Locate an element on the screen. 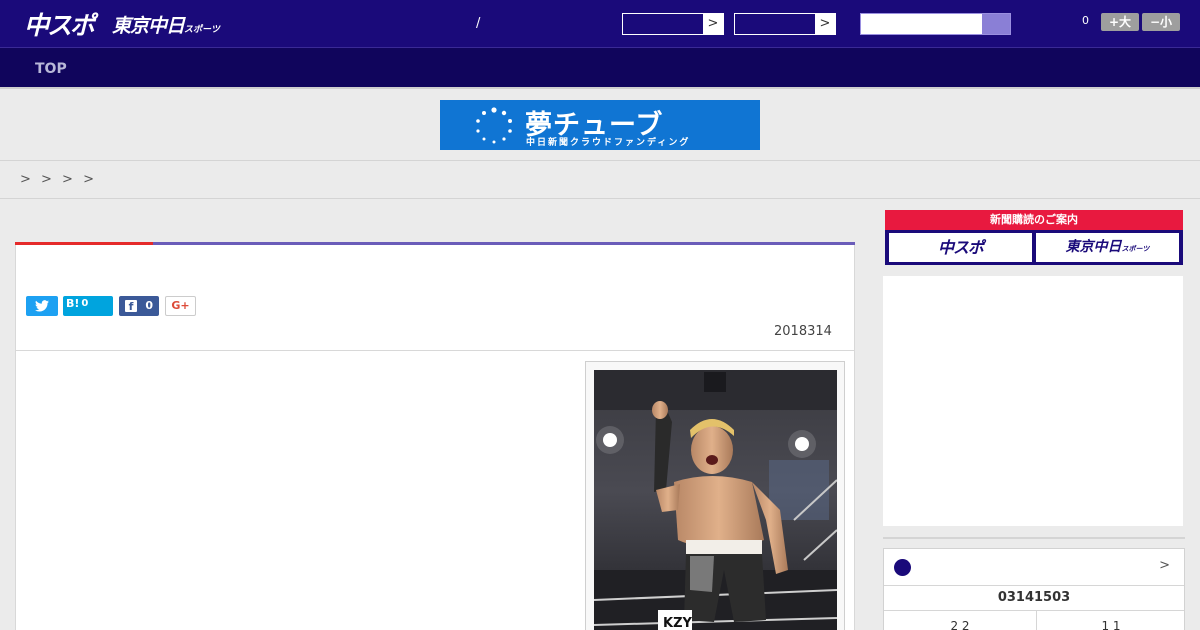 Image resolution: width=1200 pixels, height=630 pixels. header-count: 0 is located at coordinates (1085, 20).